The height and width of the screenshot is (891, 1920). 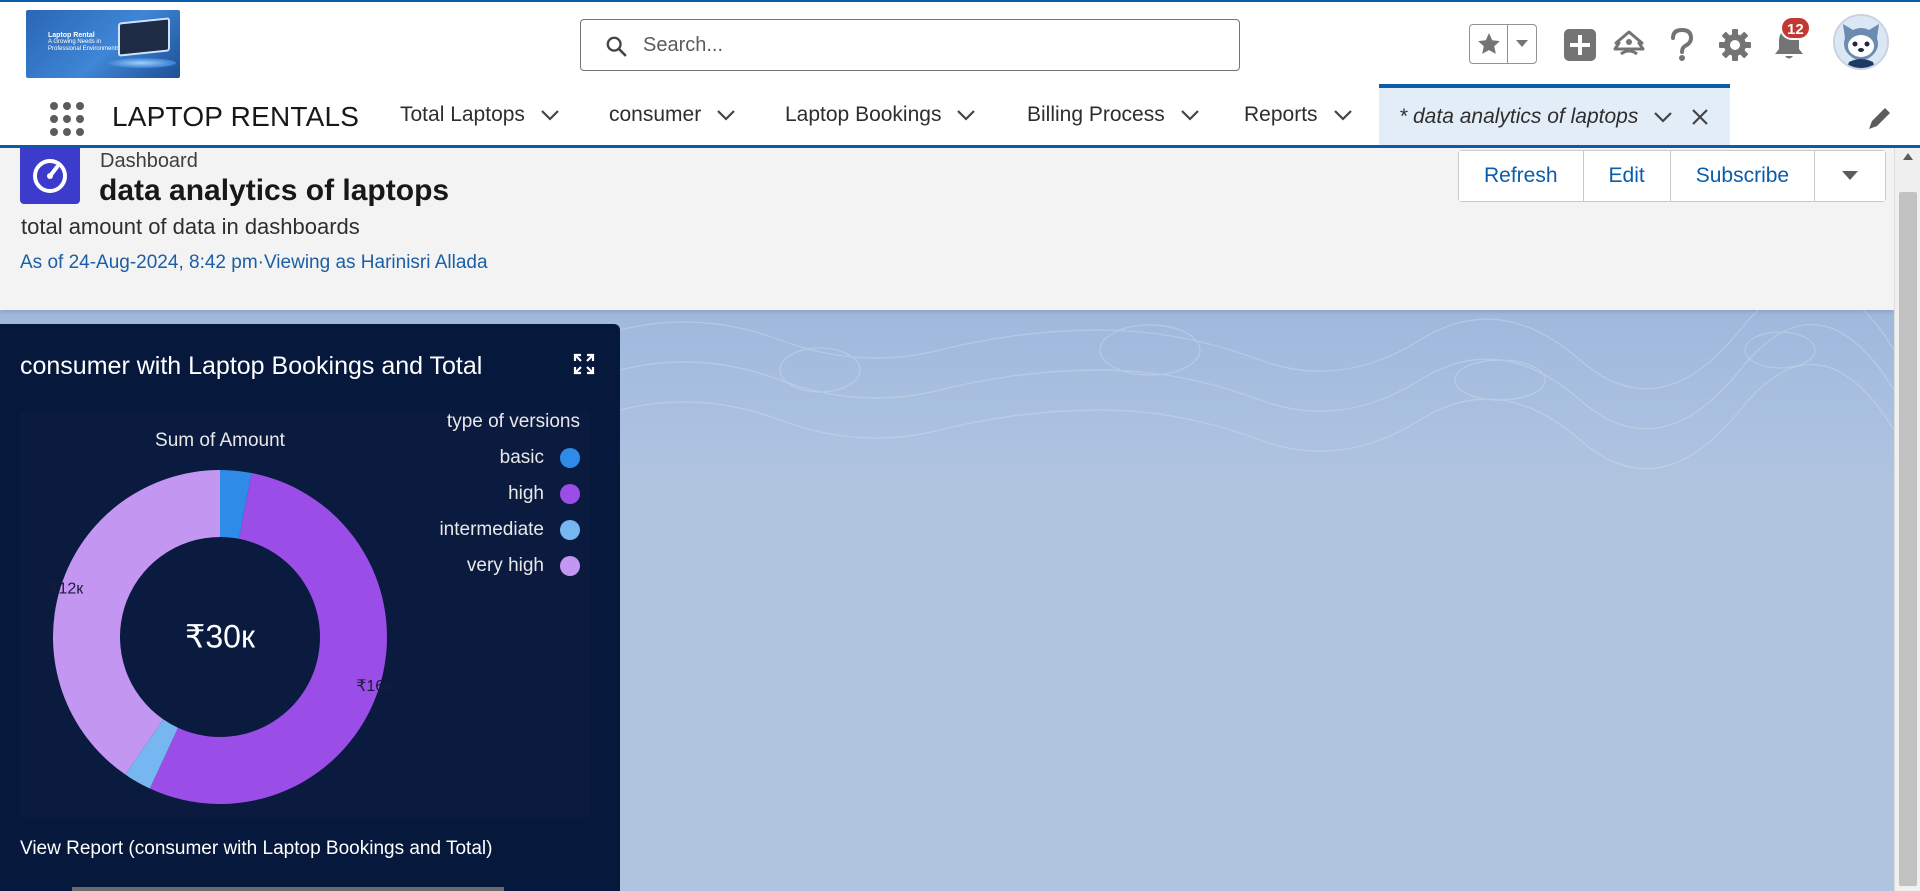 I want to click on tab-label: * data analytics of laptops, so click(x=1519, y=116).